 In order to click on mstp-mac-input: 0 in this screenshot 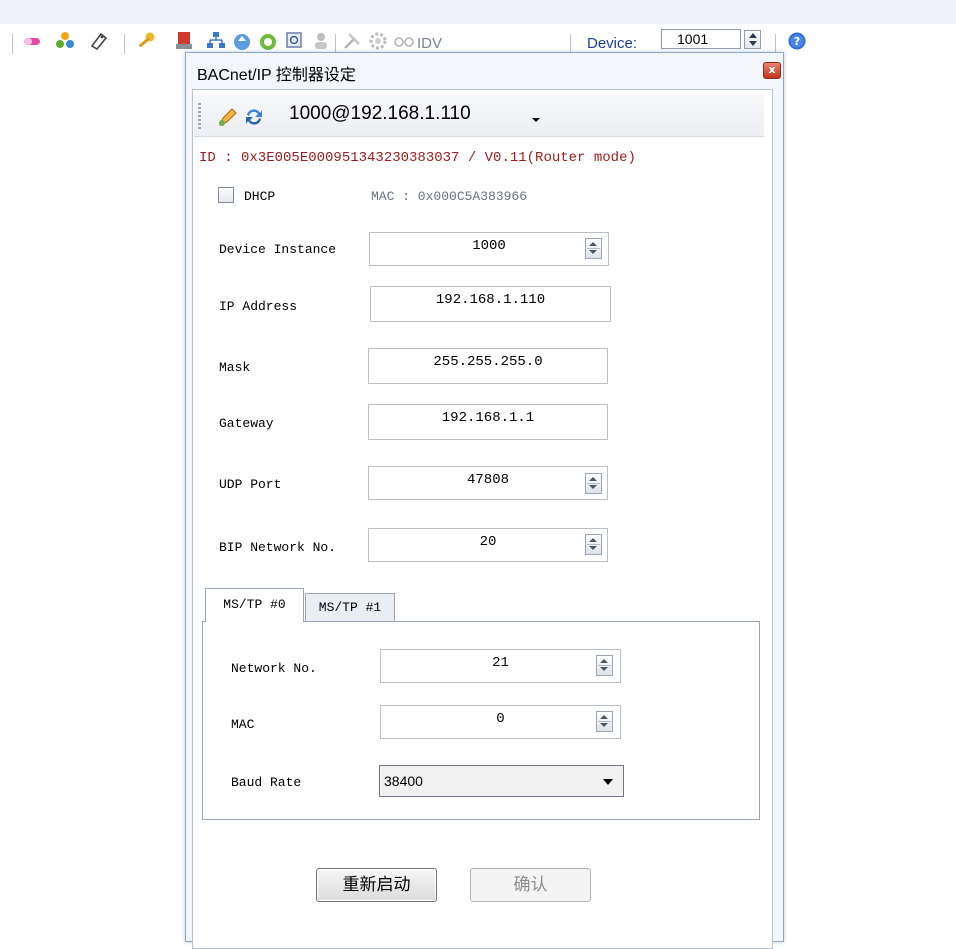, I will do `click(500, 722)`.